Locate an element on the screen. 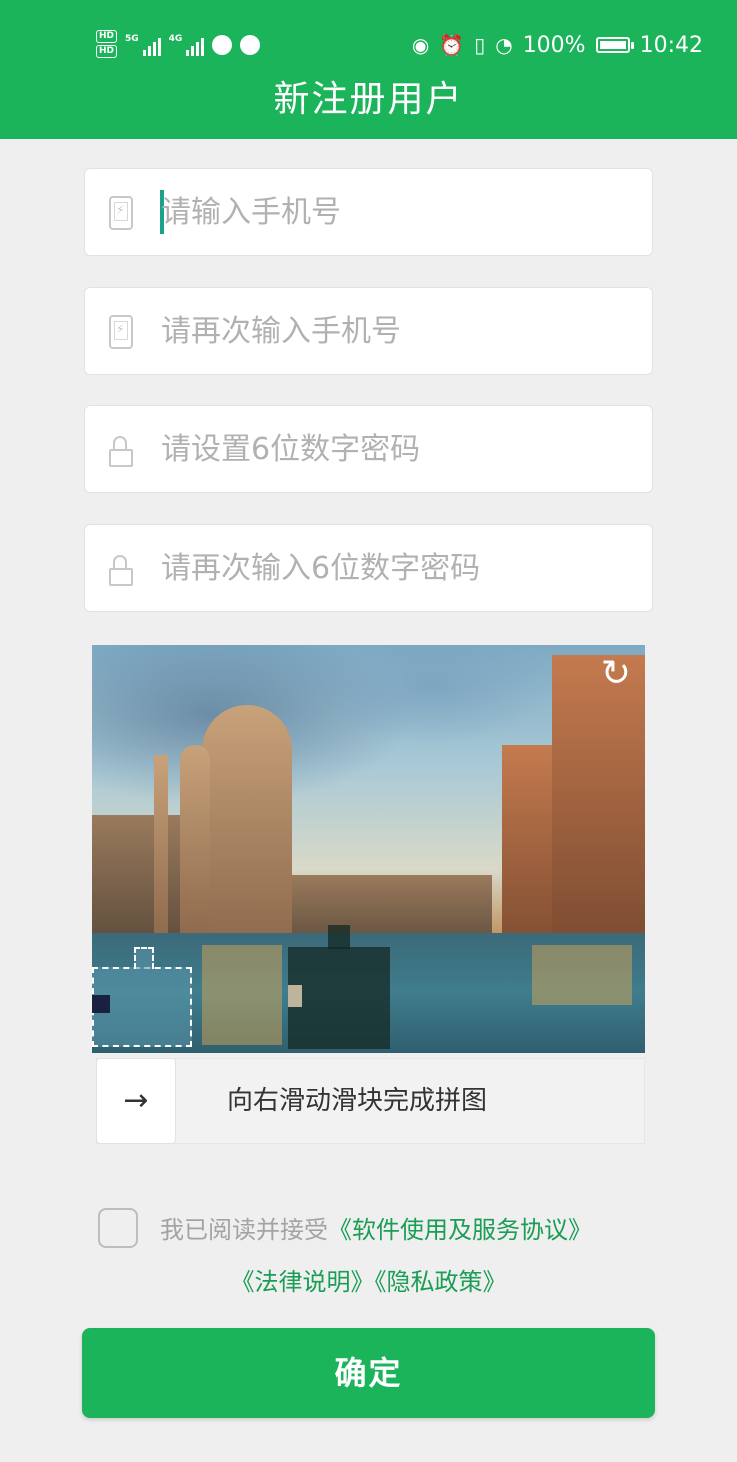  legal-statement-link: 《法律说明》 is located at coordinates (303, 1282).